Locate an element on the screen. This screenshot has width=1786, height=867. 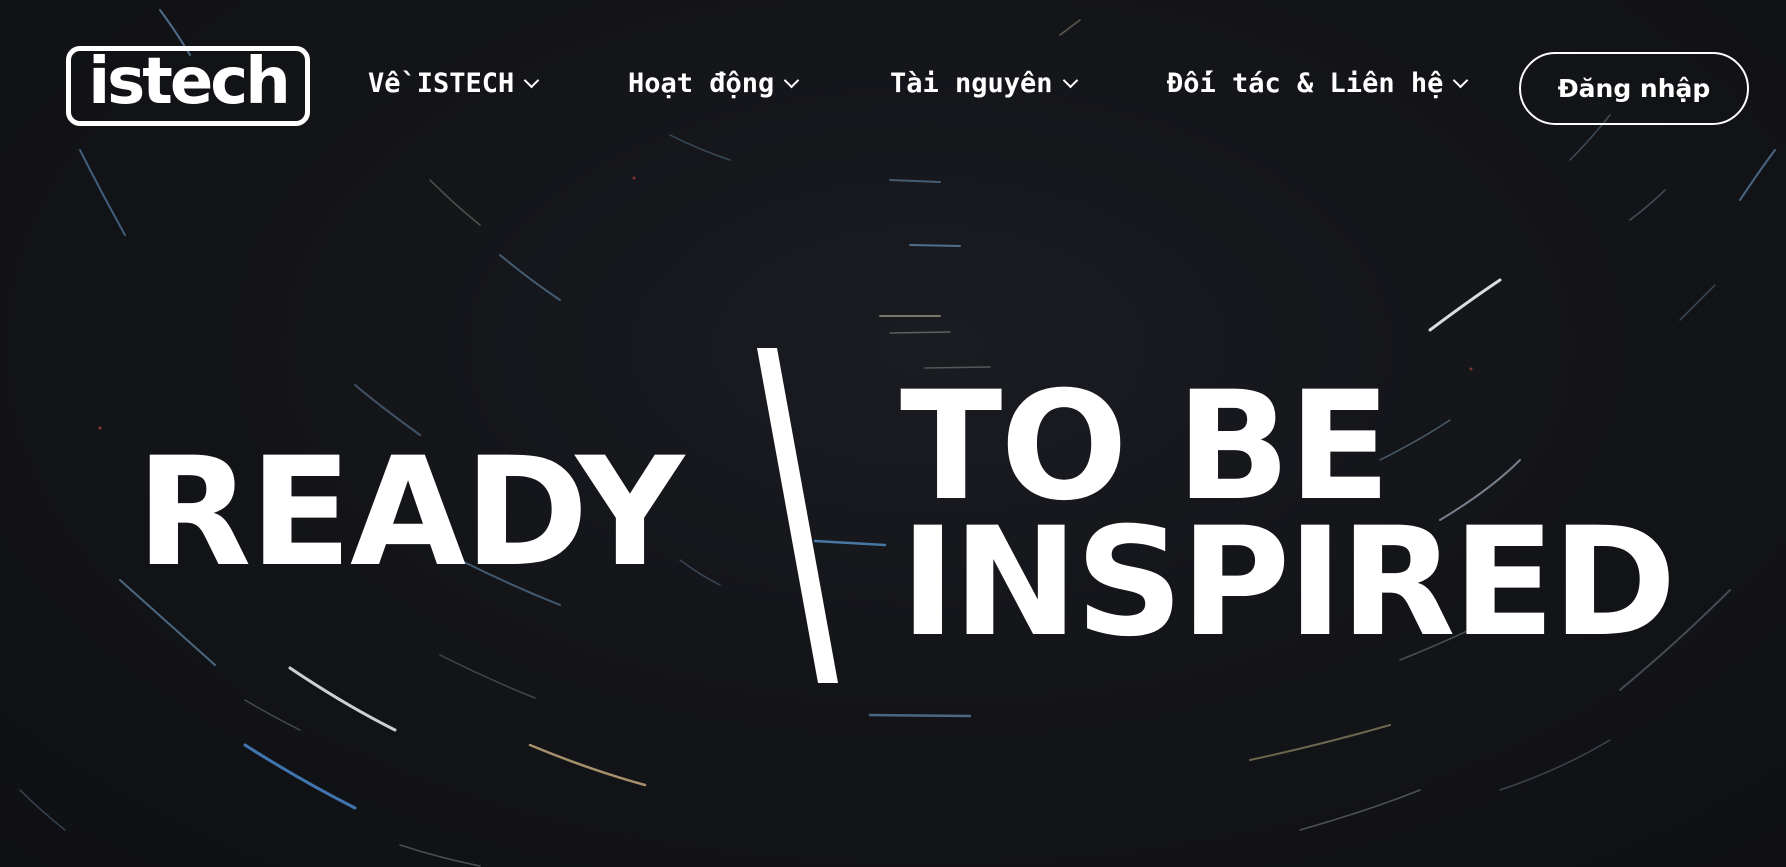
hero-tagline: TO BE INSPIRED is located at coordinates (1288, 521).